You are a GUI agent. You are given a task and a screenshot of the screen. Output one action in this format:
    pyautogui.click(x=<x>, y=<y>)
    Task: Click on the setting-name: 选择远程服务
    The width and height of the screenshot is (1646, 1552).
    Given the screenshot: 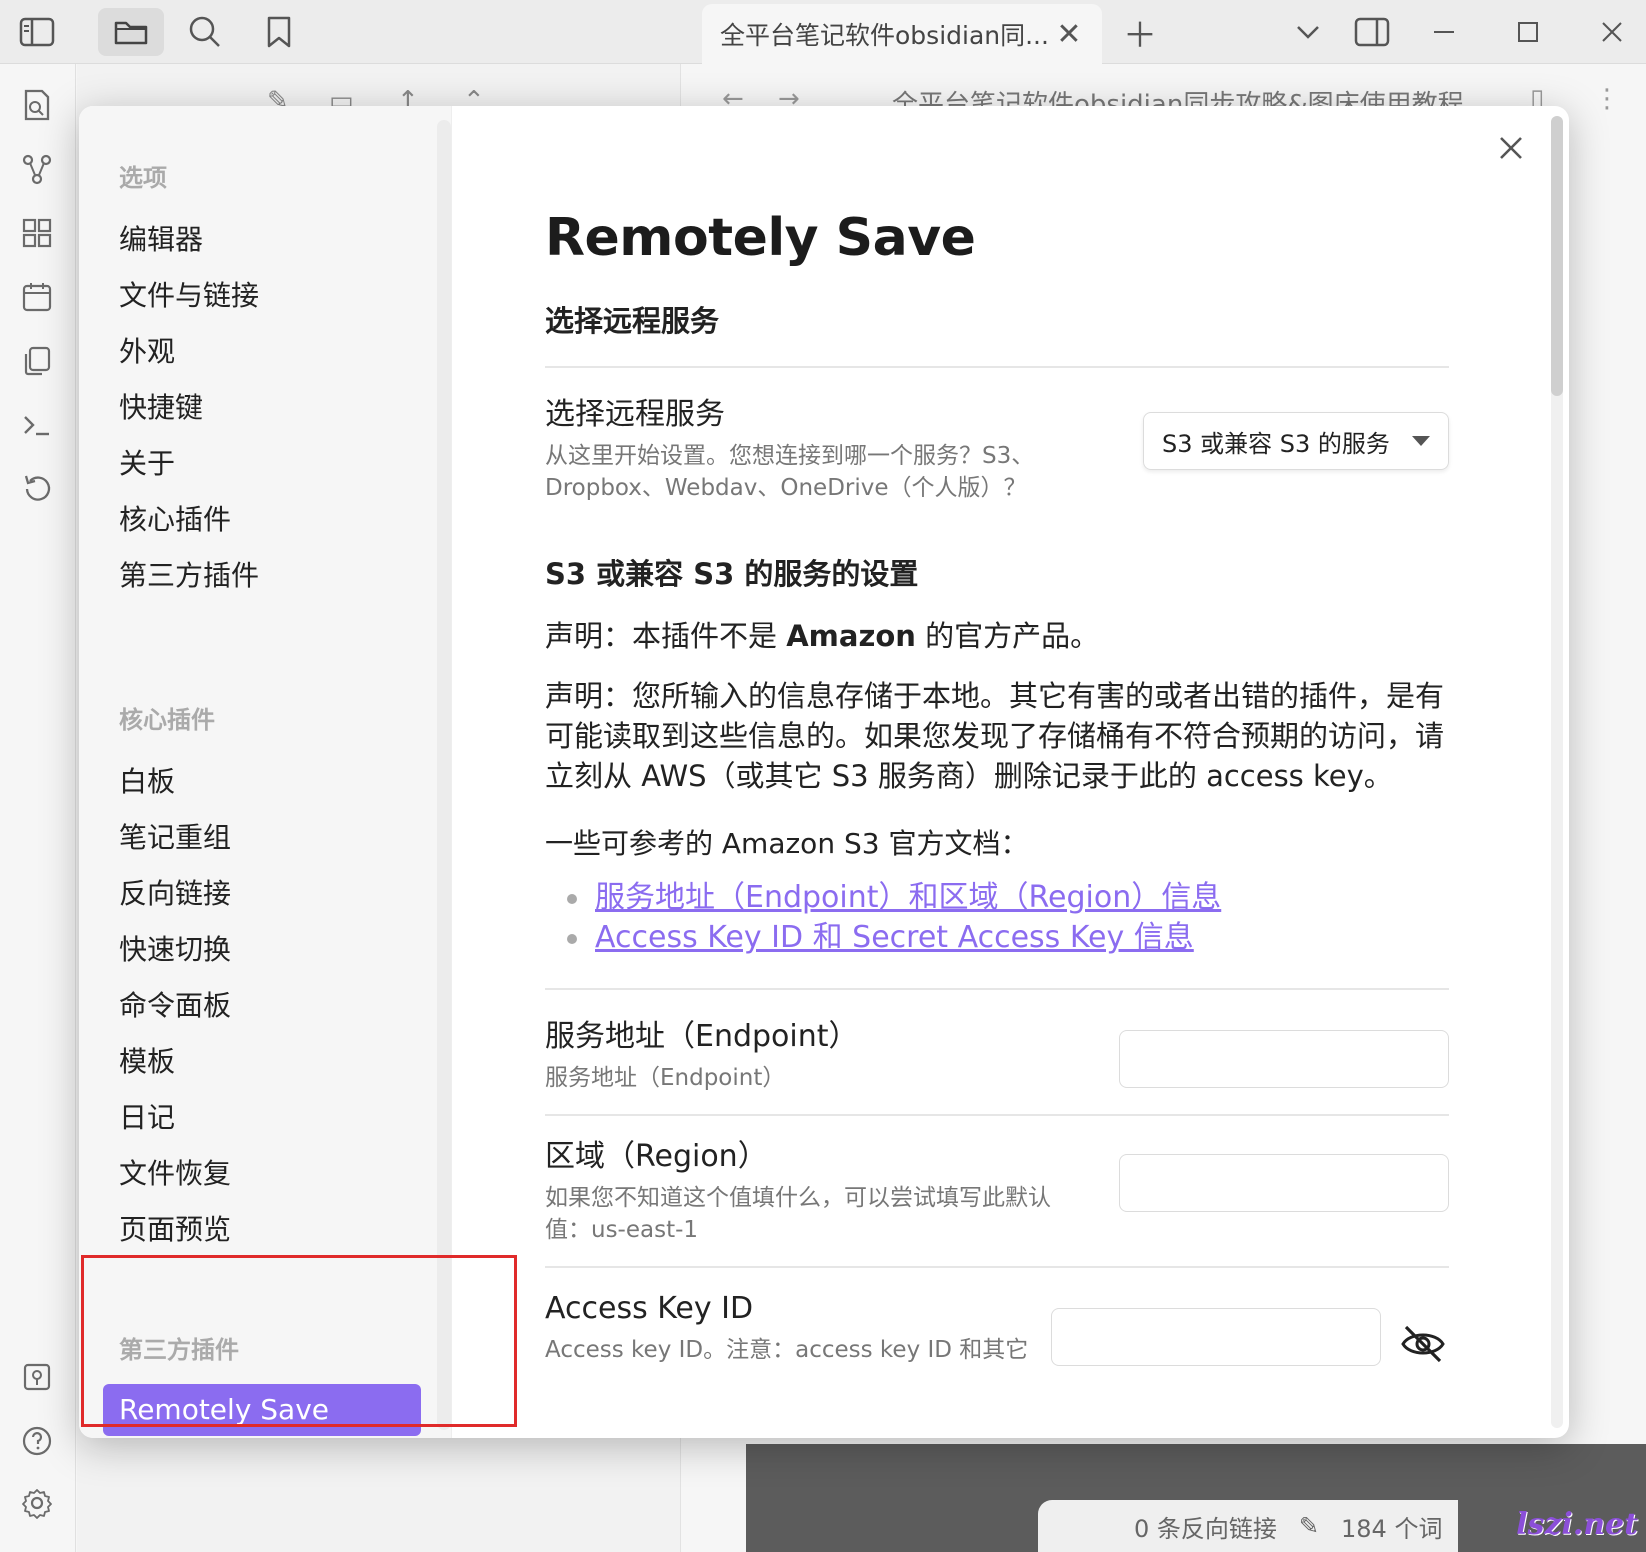 What is the action you would take?
    pyautogui.click(x=635, y=414)
    